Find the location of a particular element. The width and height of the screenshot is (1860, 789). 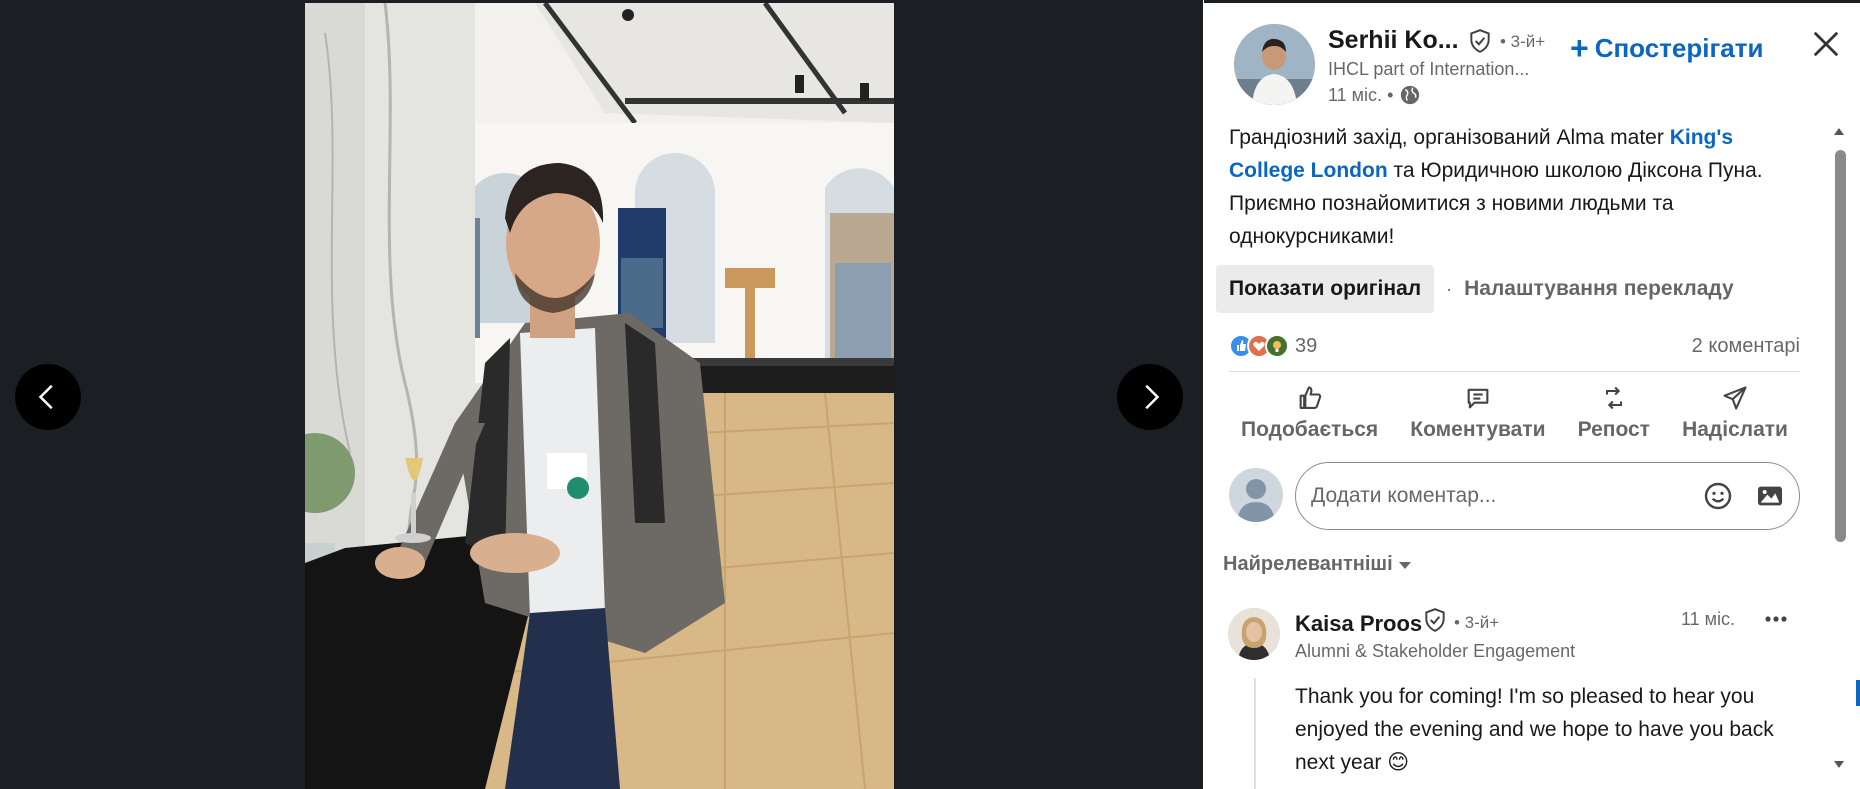

panel-top-border is located at coordinates (1532, 1).